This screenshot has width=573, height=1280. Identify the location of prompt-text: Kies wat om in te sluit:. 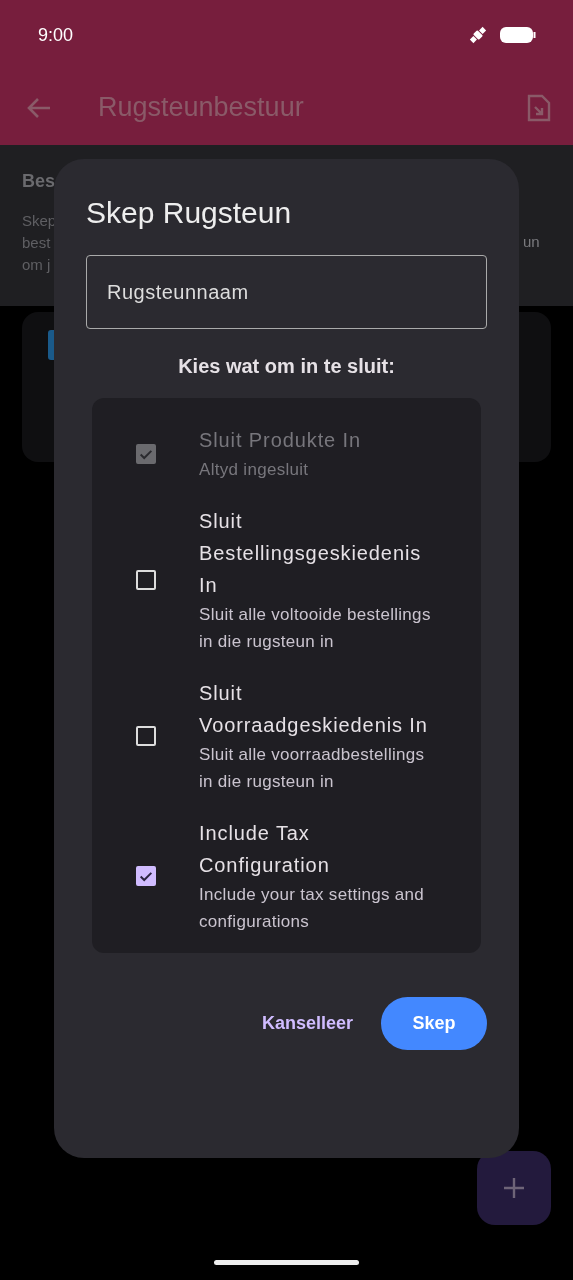
(286, 366).